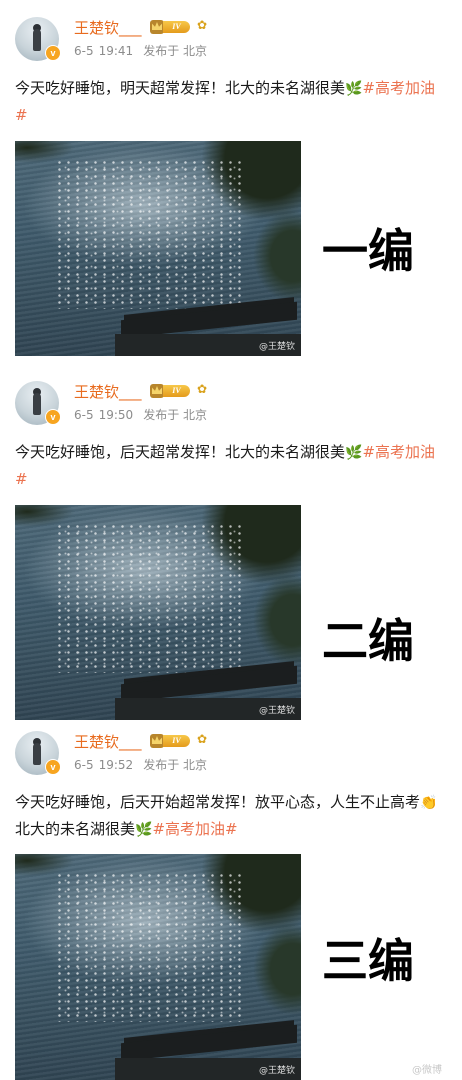 The width and height of the screenshot is (462, 1080). What do you see at coordinates (116, 51) in the screenshot?
I see `post-time: 19:41` at bounding box center [116, 51].